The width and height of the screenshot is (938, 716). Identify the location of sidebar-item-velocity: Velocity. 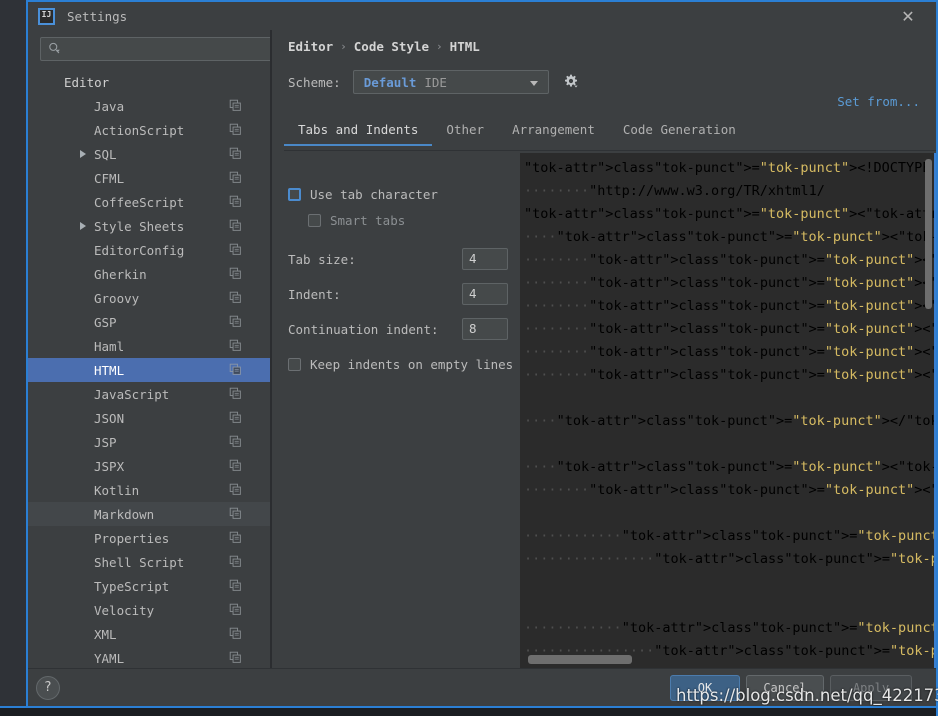
(149, 610).